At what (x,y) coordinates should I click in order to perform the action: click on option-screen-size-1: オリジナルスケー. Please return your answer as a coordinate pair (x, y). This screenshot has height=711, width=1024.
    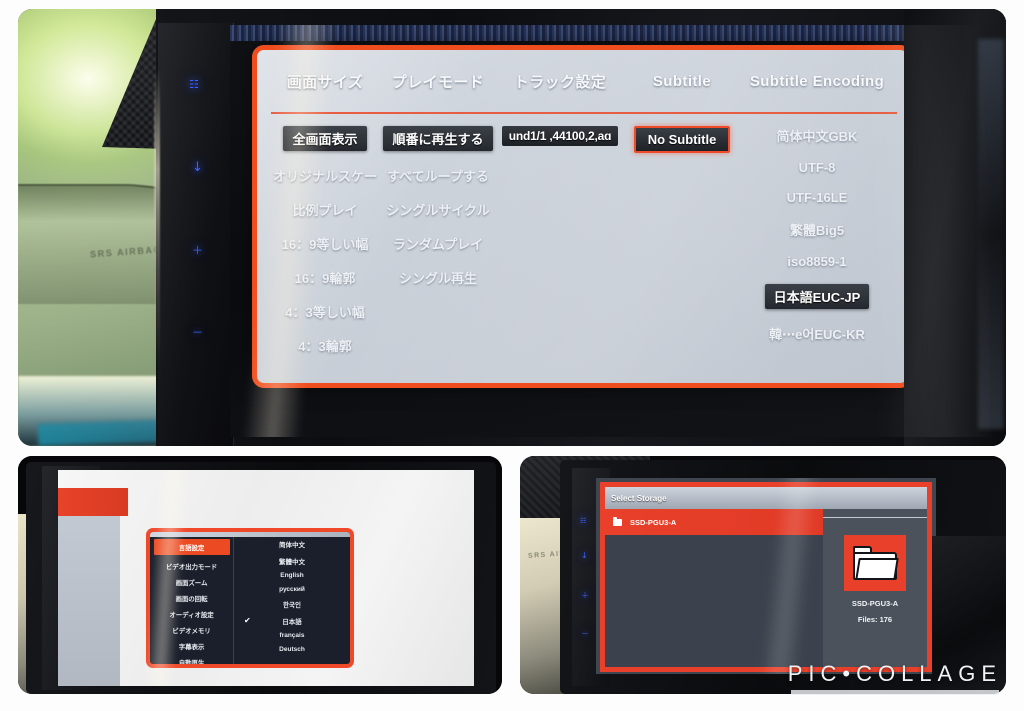
    Looking at the image, I should click on (325, 175).